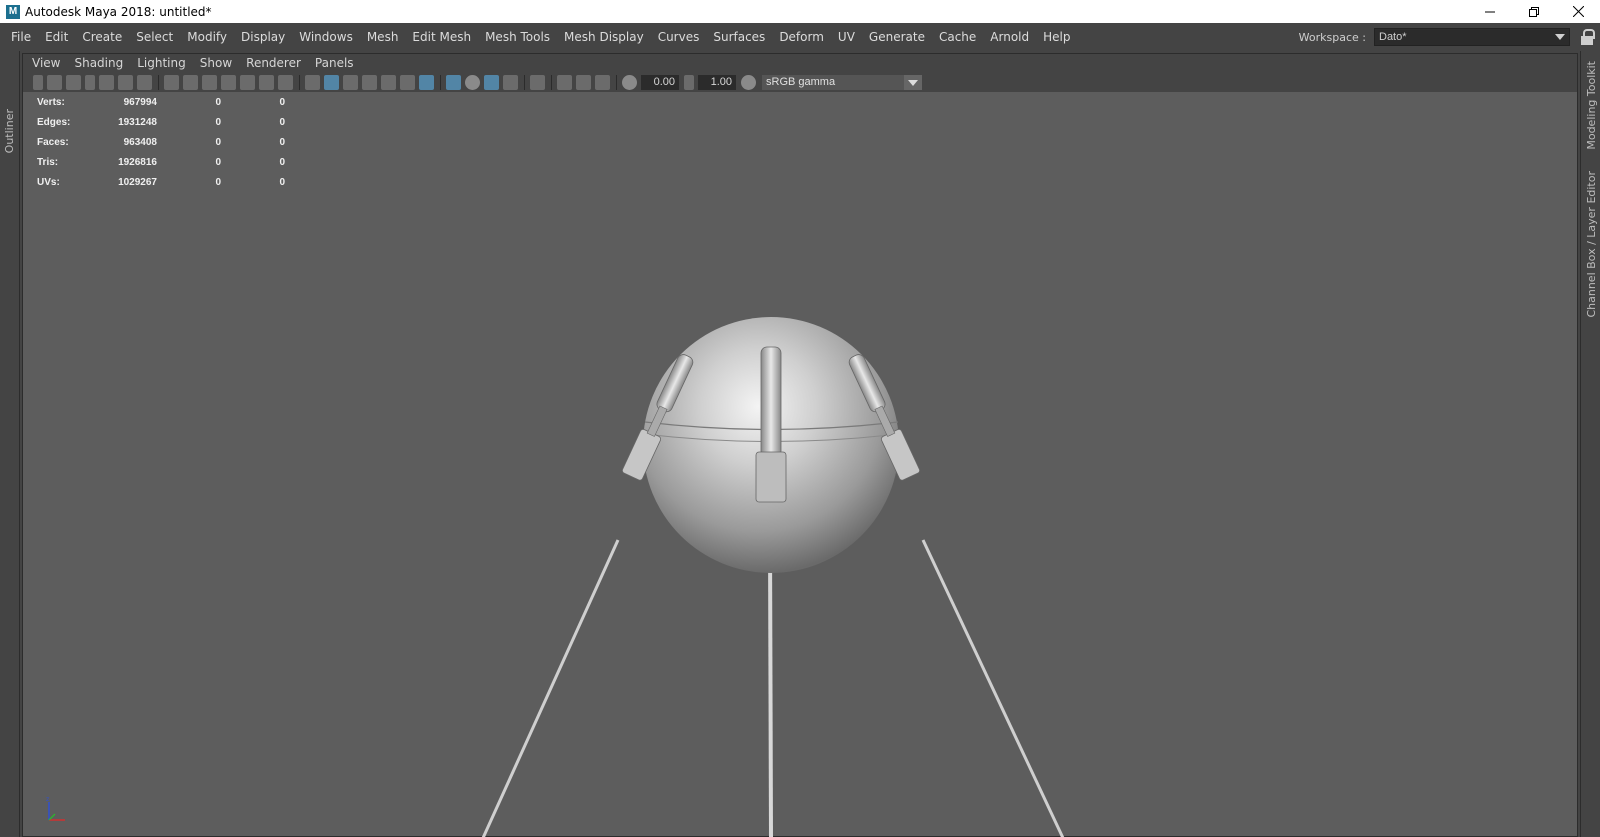 The height and width of the screenshot is (837, 1600). Describe the element at coordinates (161, 63) in the screenshot. I see `panel-menu-lighting: Lighting` at that location.